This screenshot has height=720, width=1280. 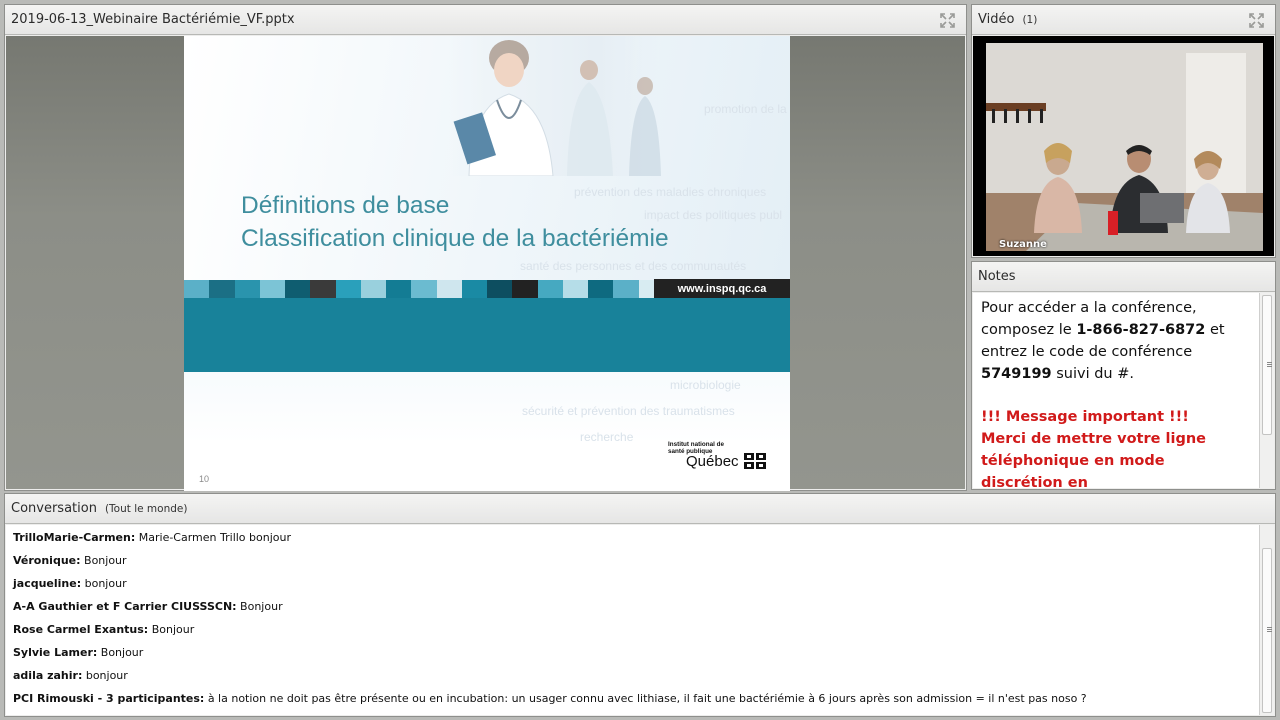 I want to click on share-pod-header: 2019-06-13_Webinaire Bactériémie_VF.pptx, so click(x=485, y=20).